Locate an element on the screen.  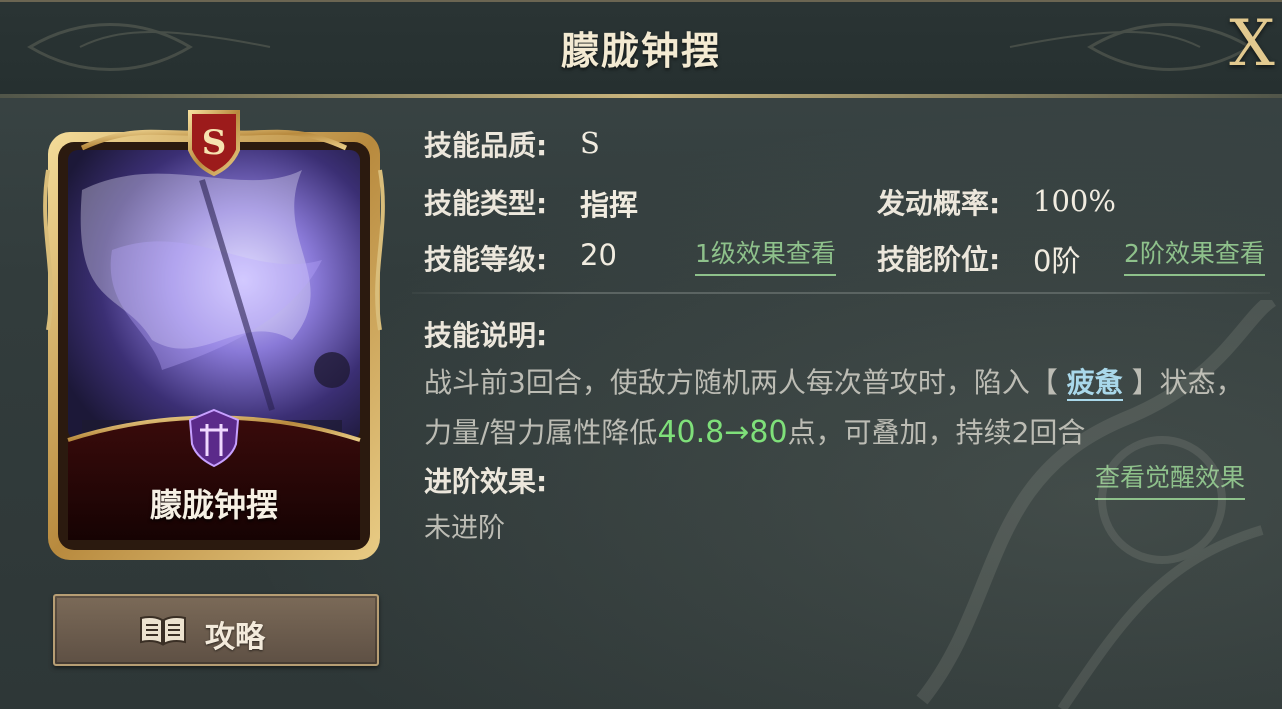
title-bar: 朦胧钟摆 is located at coordinates (641, 49).